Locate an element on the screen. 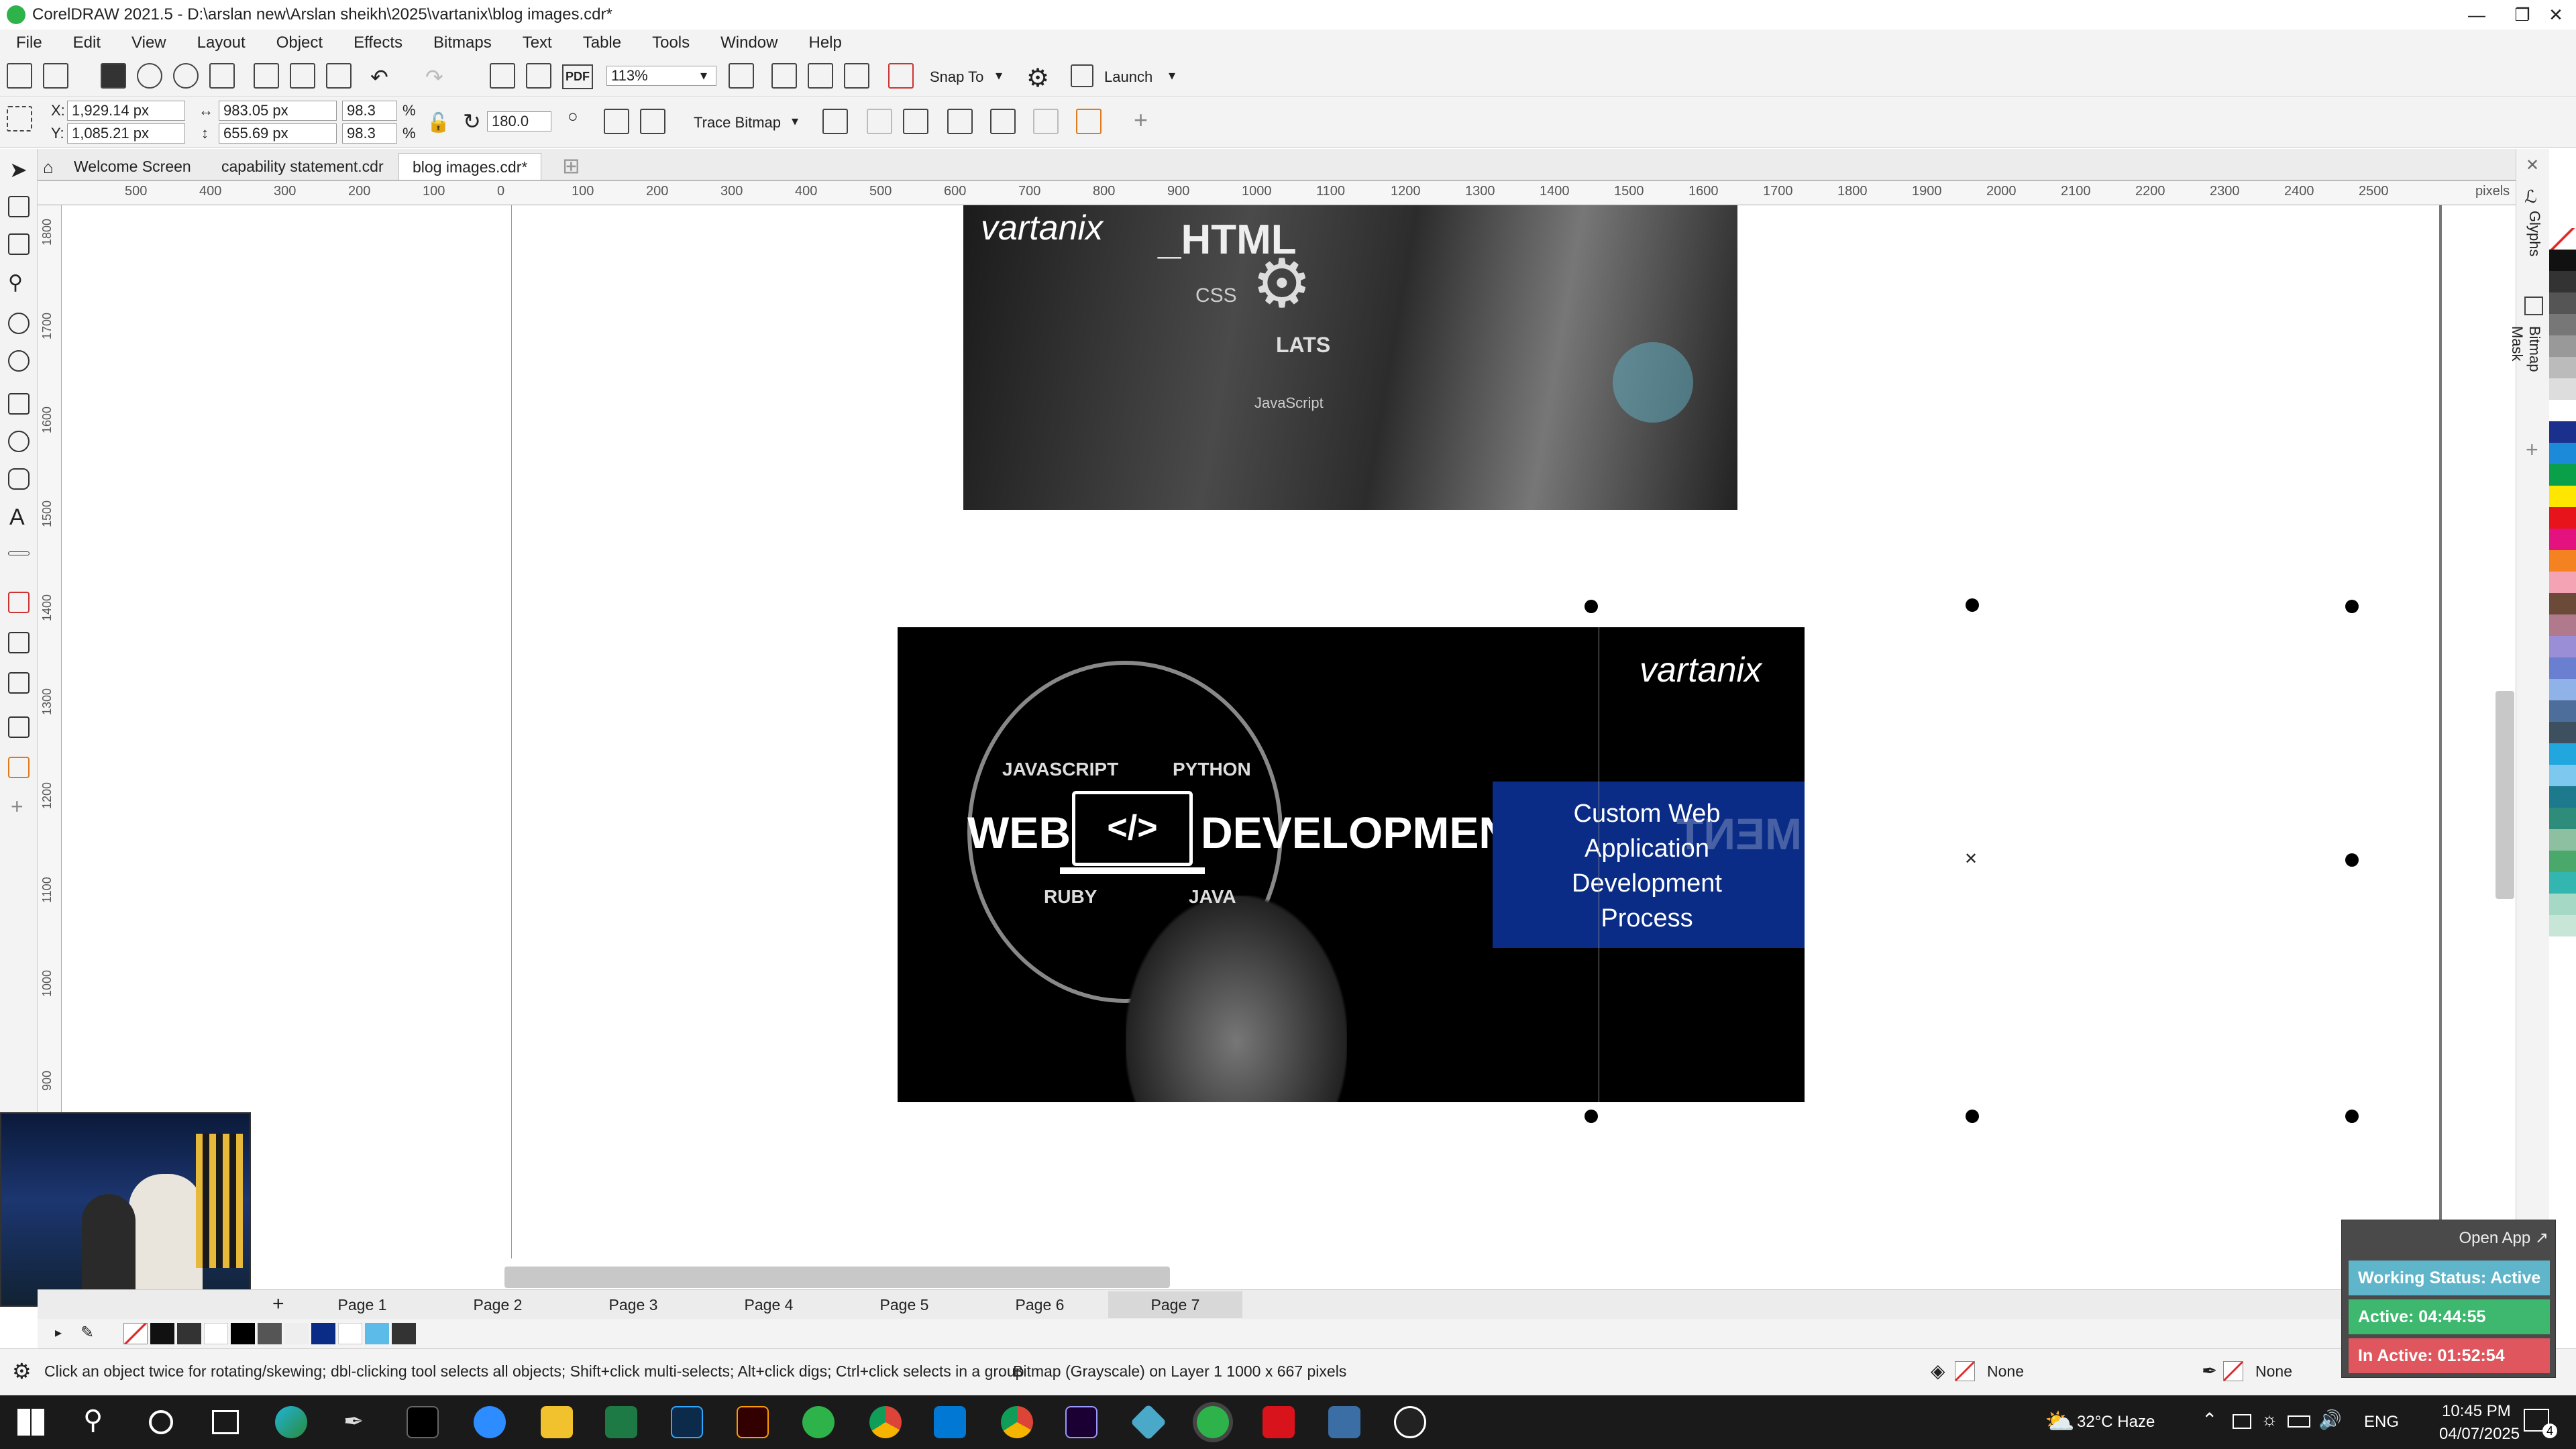  swatch-lavender is located at coordinates (2562, 646).